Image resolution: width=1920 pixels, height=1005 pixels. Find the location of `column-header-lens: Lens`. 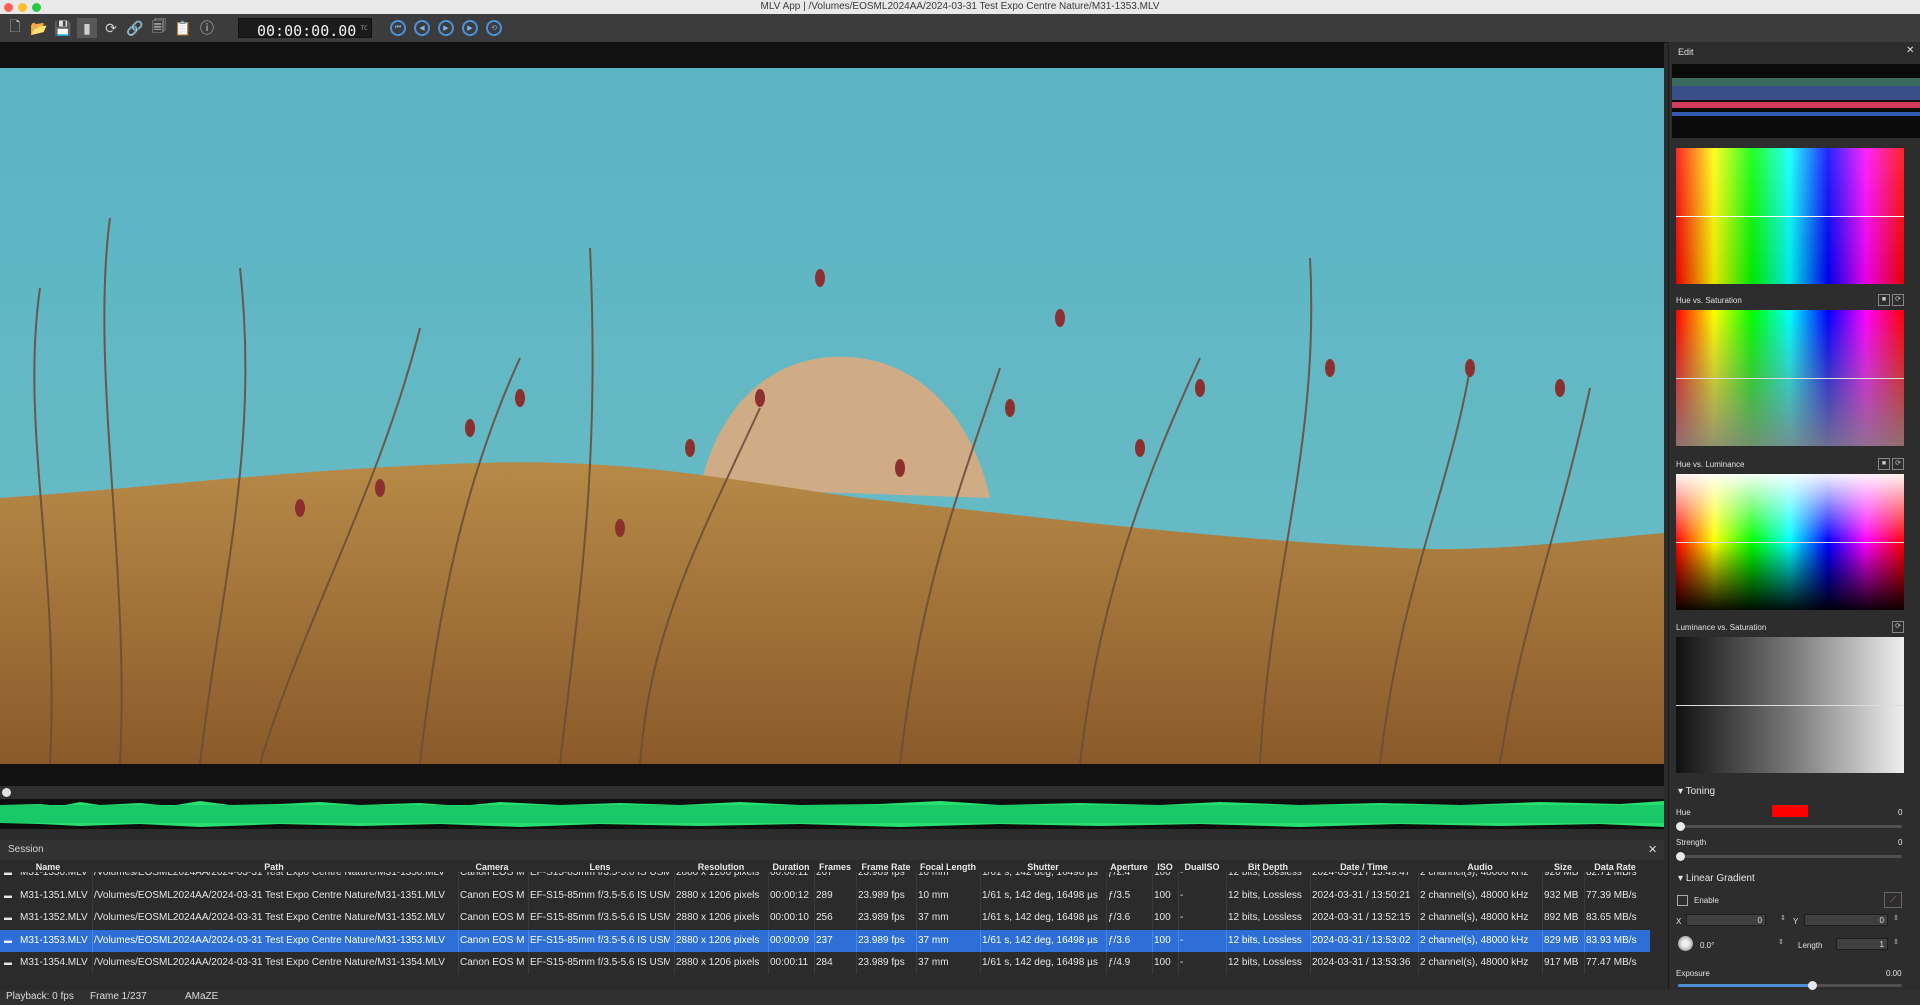

column-header-lens: Lens is located at coordinates (600, 867).